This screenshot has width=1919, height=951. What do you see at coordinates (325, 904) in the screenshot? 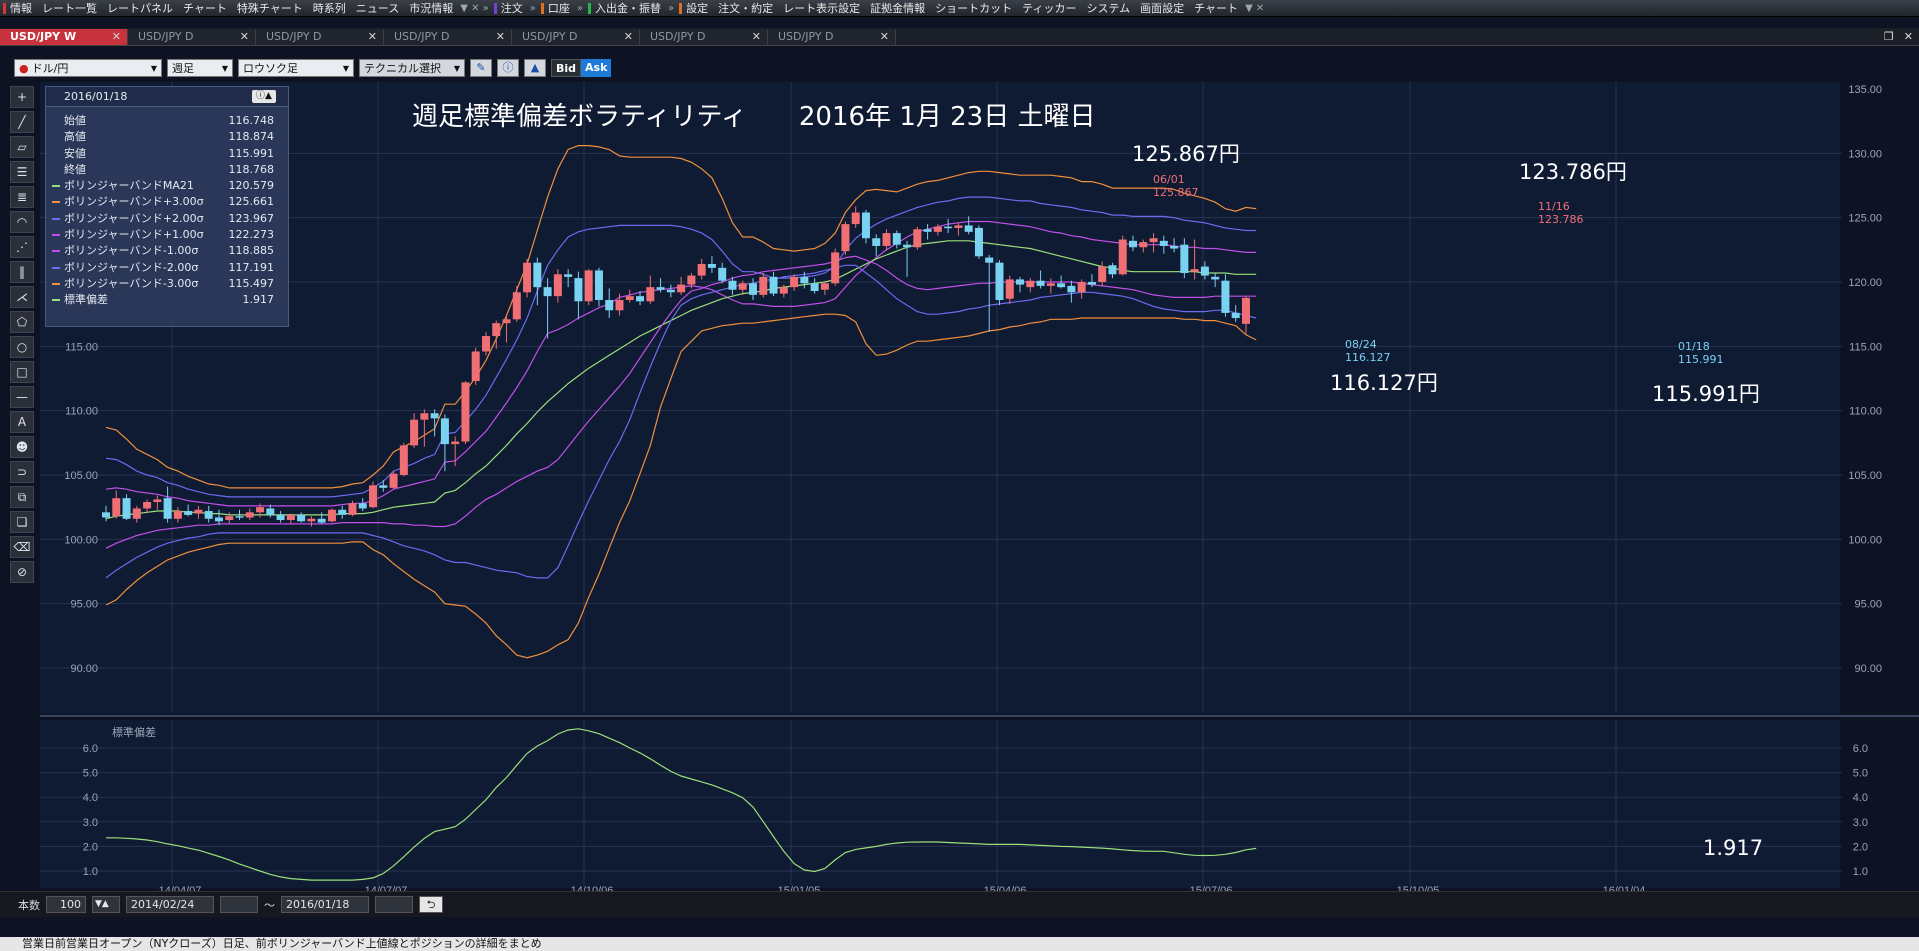
I see `end-date-input: 2016/01/18` at bounding box center [325, 904].